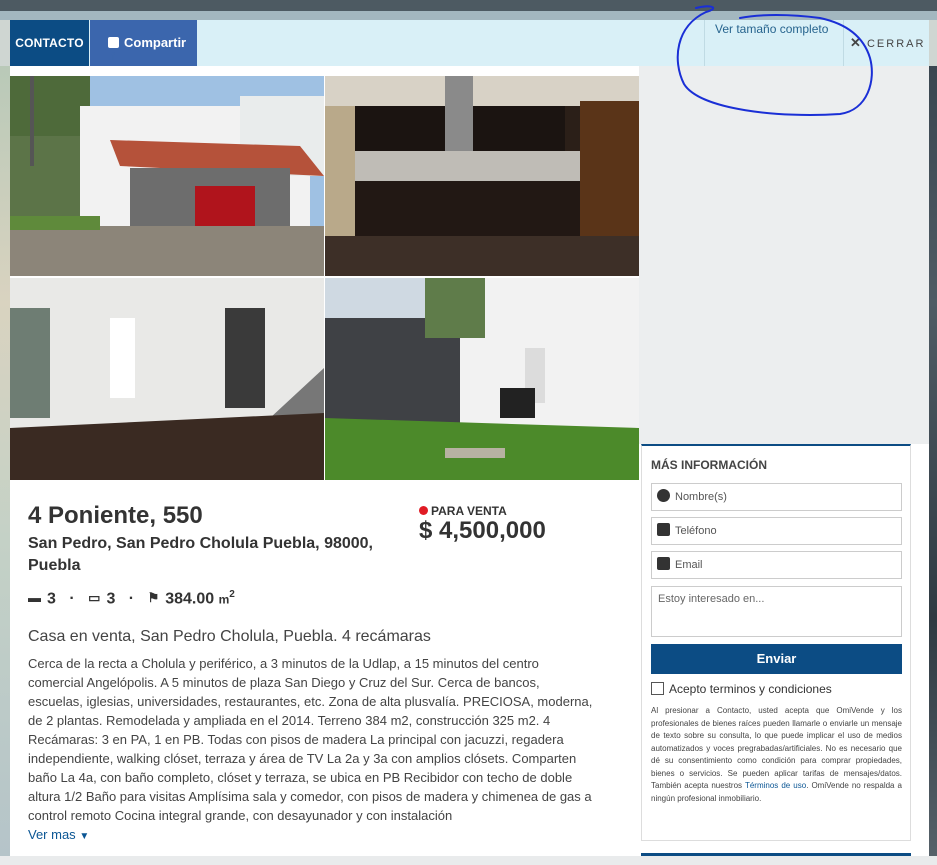 The height and width of the screenshot is (865, 937). I want to click on status-badge: PARA VENTA, so click(463, 511).